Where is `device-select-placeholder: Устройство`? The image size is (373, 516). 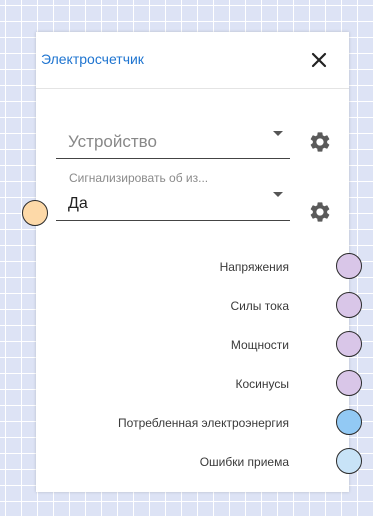 device-select-placeholder: Устройство is located at coordinates (112, 141).